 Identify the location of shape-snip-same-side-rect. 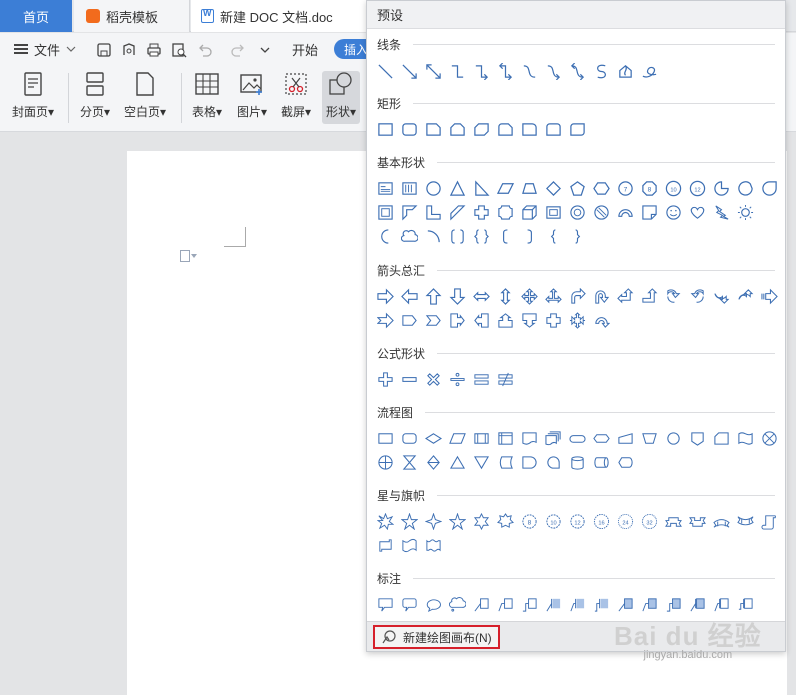
(457, 129).